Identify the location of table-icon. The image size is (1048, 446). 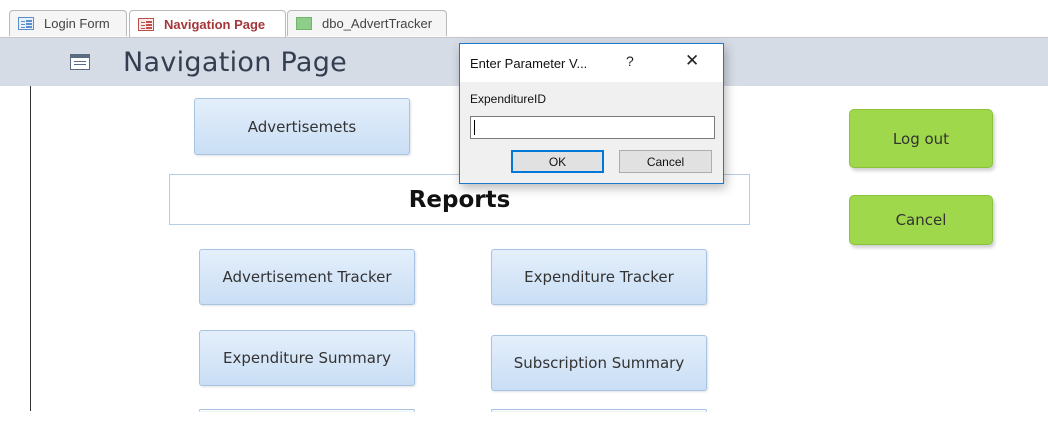
(304, 23).